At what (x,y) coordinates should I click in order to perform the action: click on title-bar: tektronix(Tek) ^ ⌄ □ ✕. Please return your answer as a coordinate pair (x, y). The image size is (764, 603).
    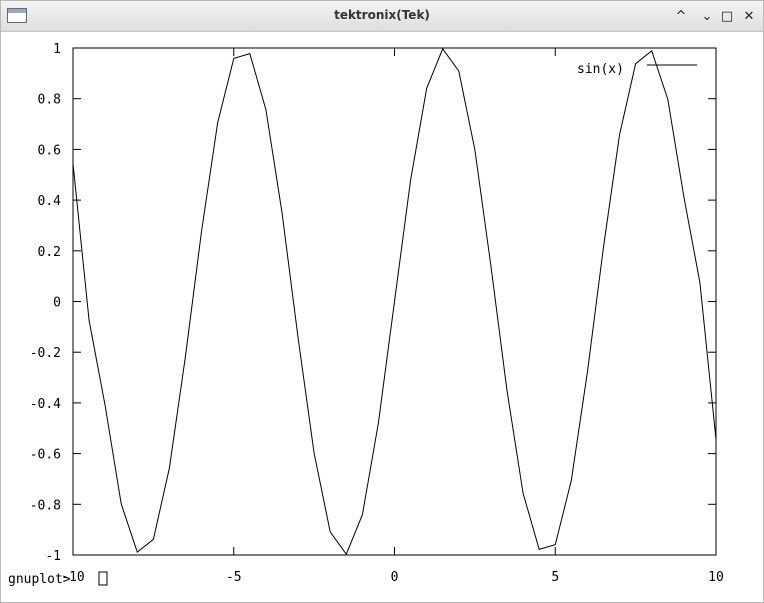
    Looking at the image, I should click on (382, 16).